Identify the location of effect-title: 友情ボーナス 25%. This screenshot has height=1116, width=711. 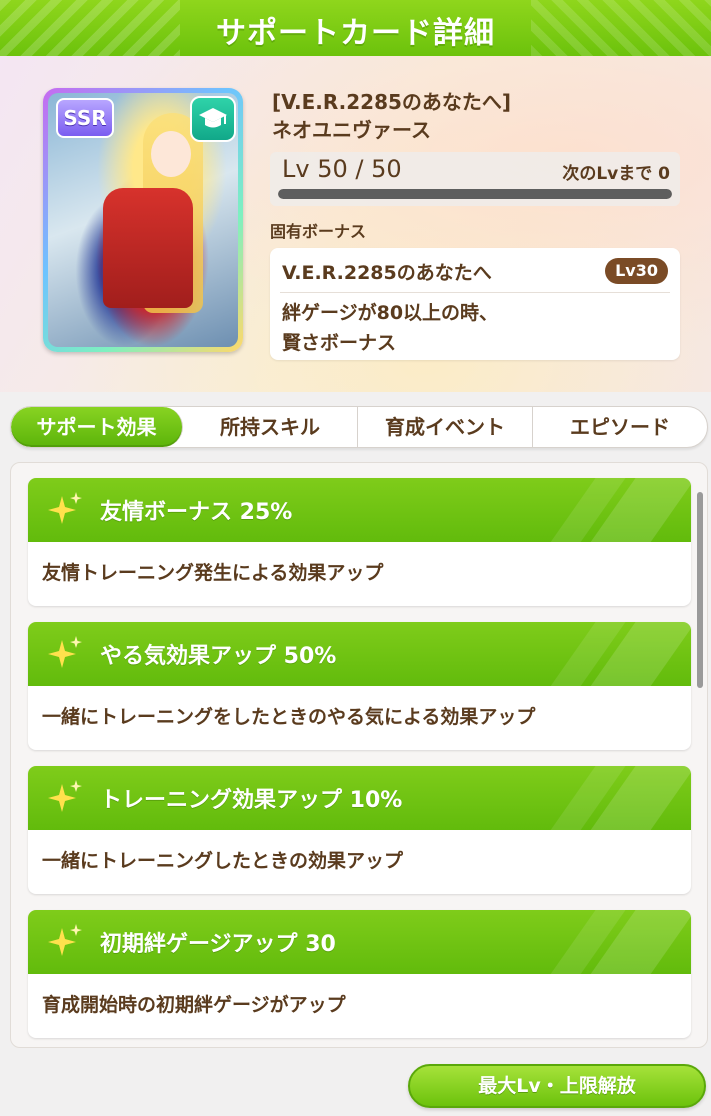
(196, 512).